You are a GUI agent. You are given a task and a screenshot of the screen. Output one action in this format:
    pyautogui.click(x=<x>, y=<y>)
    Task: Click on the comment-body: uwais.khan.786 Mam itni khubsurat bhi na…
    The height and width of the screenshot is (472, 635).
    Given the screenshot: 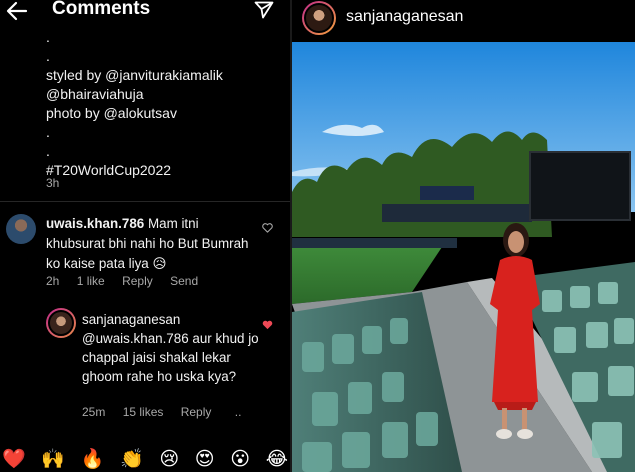 What is the action you would take?
    pyautogui.click(x=153, y=244)
    